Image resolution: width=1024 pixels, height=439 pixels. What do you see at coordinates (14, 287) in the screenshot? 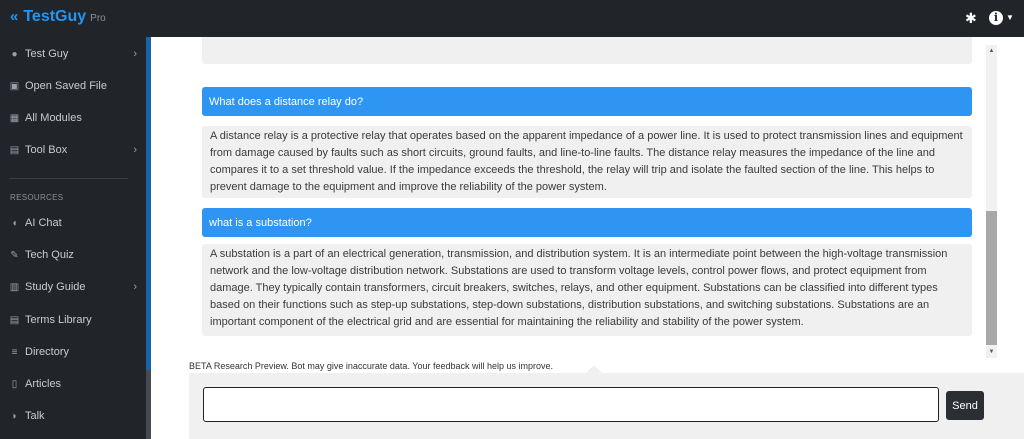
I see `book-icon: ▥` at bounding box center [14, 287].